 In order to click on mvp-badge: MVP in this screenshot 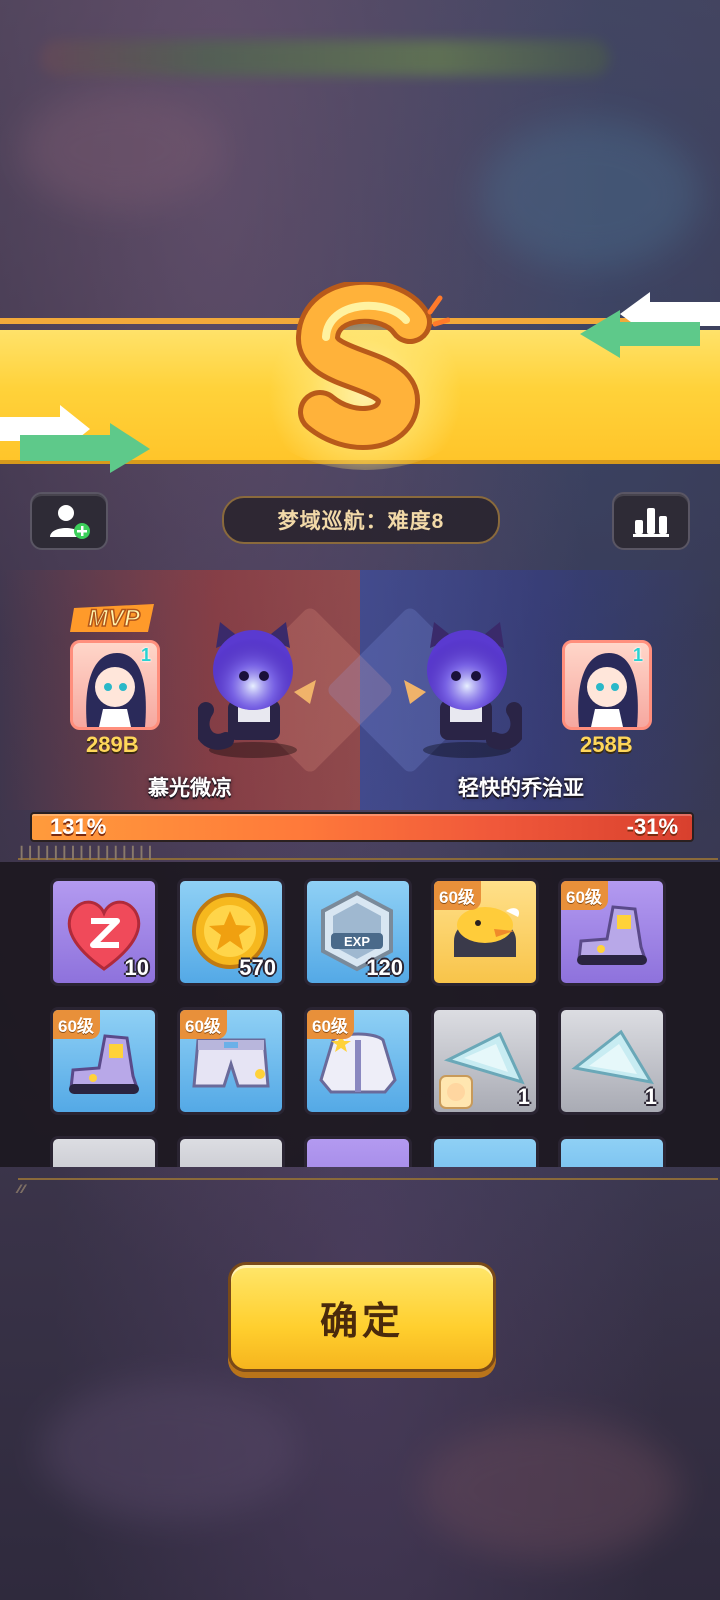, I will do `click(112, 618)`.